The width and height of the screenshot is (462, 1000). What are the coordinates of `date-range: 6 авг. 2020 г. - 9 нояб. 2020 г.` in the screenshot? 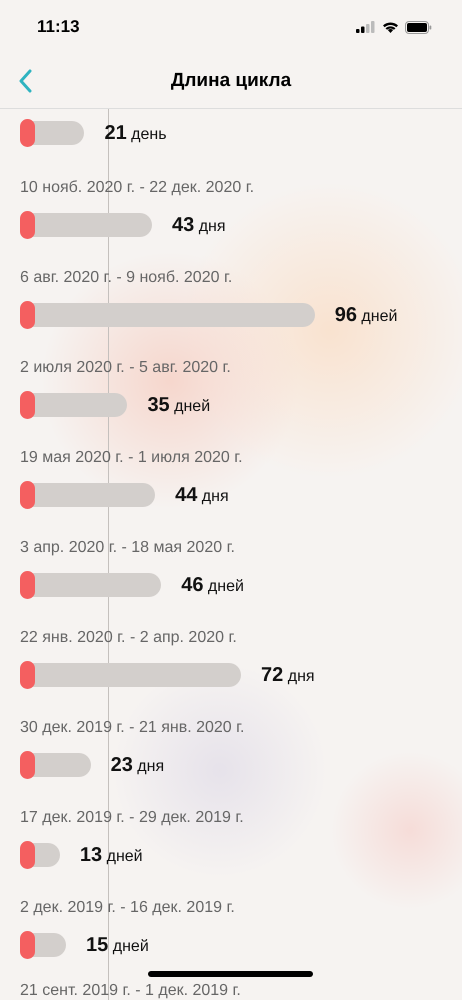 It's located at (127, 278).